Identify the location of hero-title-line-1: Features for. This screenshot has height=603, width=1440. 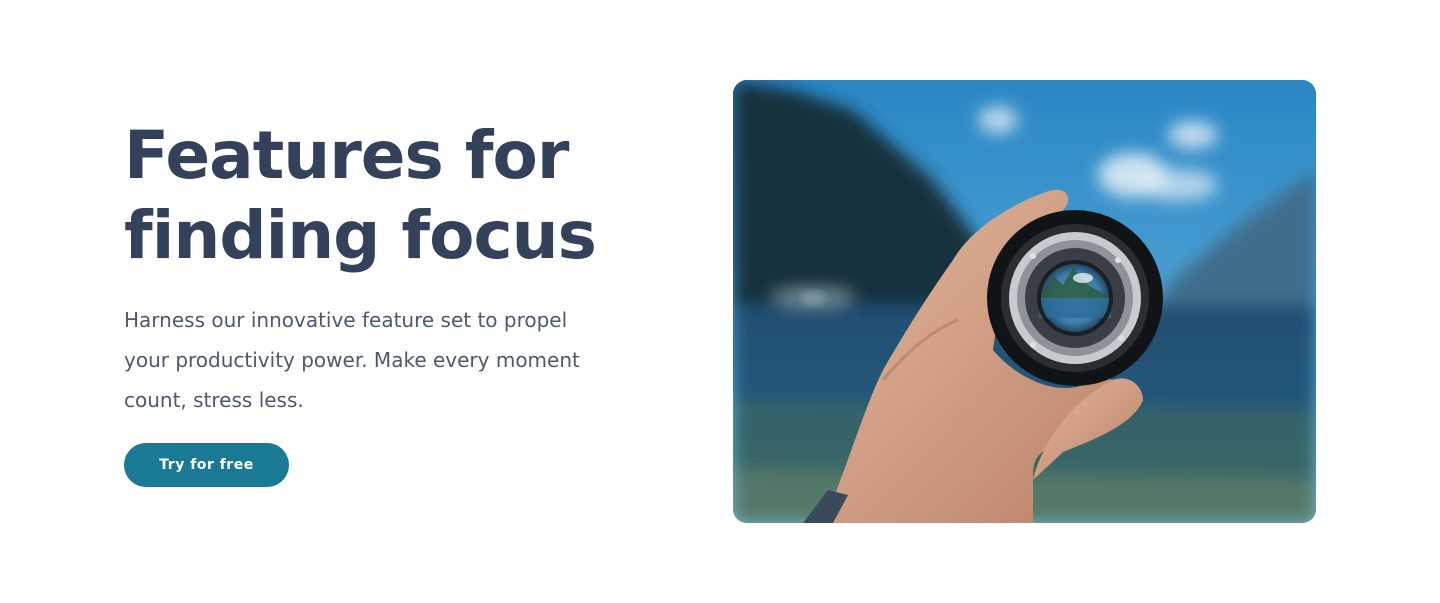
(346, 155).